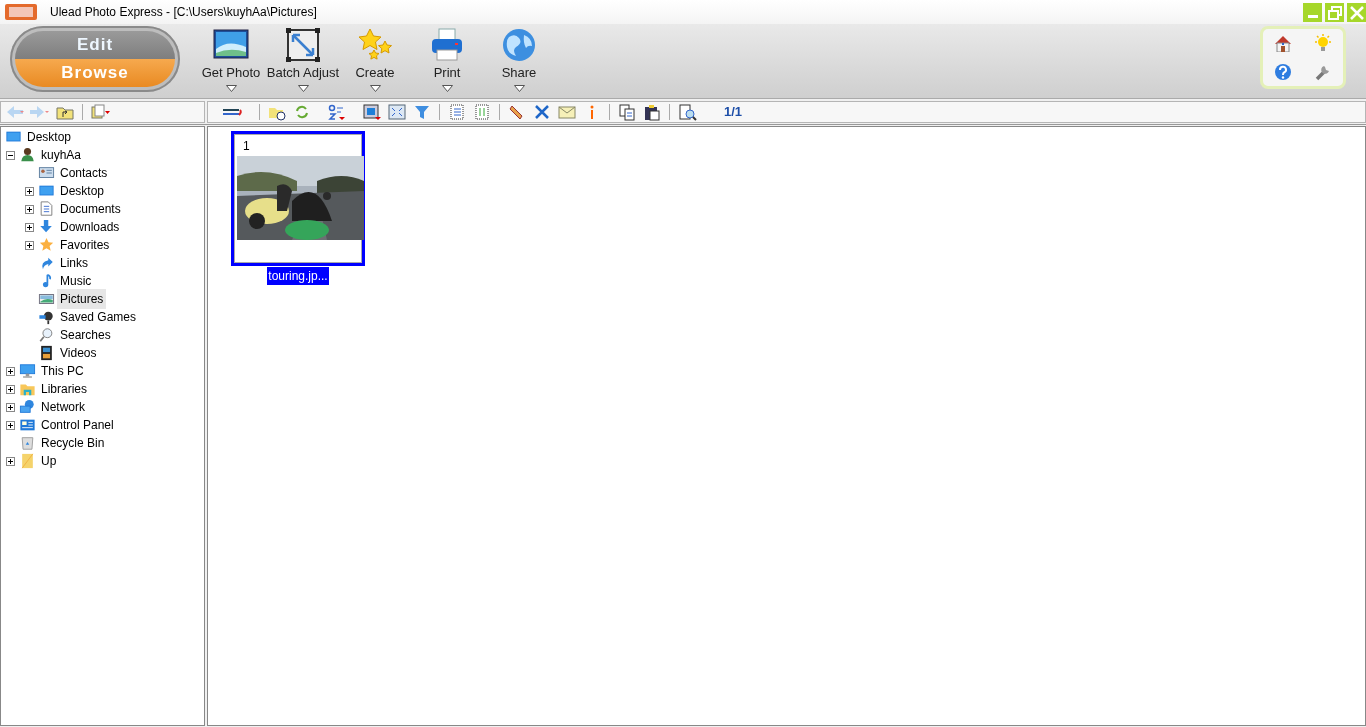  Describe the element at coordinates (61, 155) in the screenshot. I see `tree-item: kuyhAa` at that location.